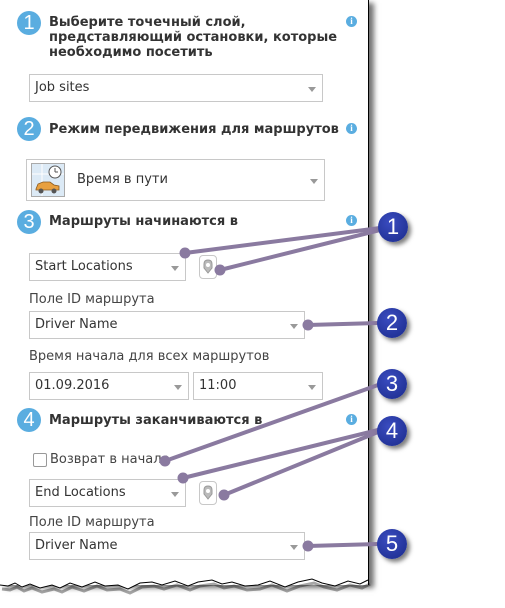  Describe the element at coordinates (393, 227) in the screenshot. I see `callout-badge-1: 1` at that location.